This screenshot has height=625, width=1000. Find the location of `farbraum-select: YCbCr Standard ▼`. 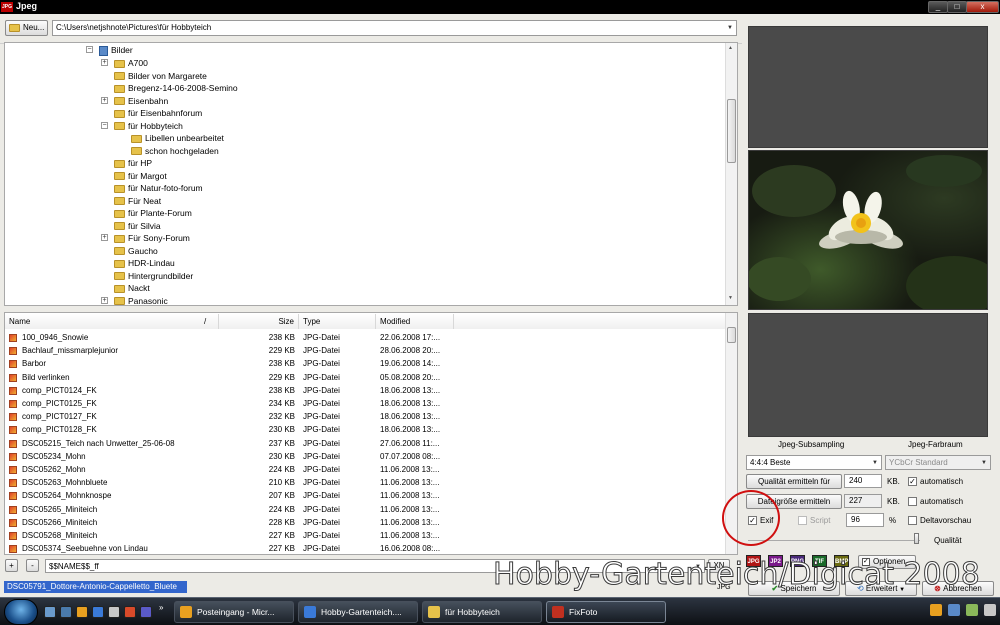

farbraum-select: YCbCr Standard ▼ is located at coordinates (938, 462).